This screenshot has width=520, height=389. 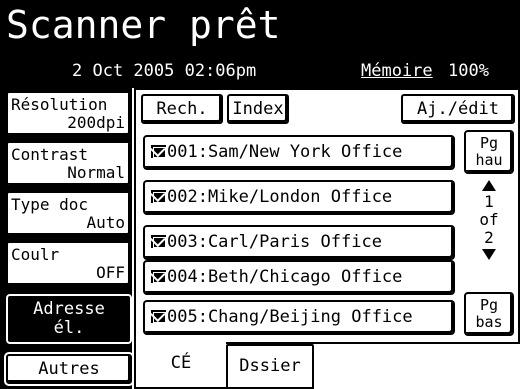 What do you see at coordinates (489, 305) in the screenshot?
I see `page-down-line1: Pg` at bounding box center [489, 305].